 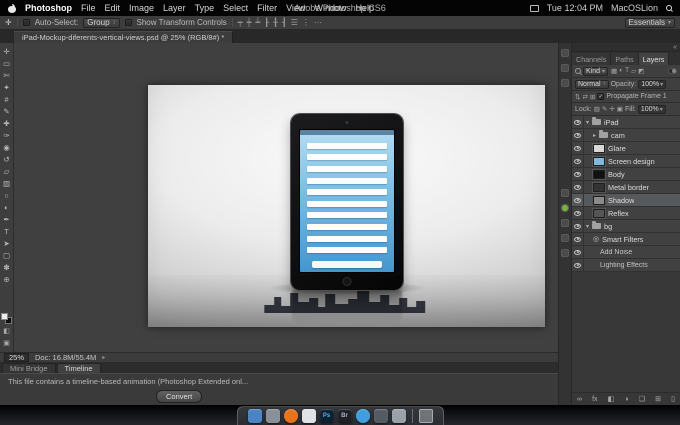 What do you see at coordinates (7, 99) in the screenshot?
I see `crop-tool: #` at bounding box center [7, 99].